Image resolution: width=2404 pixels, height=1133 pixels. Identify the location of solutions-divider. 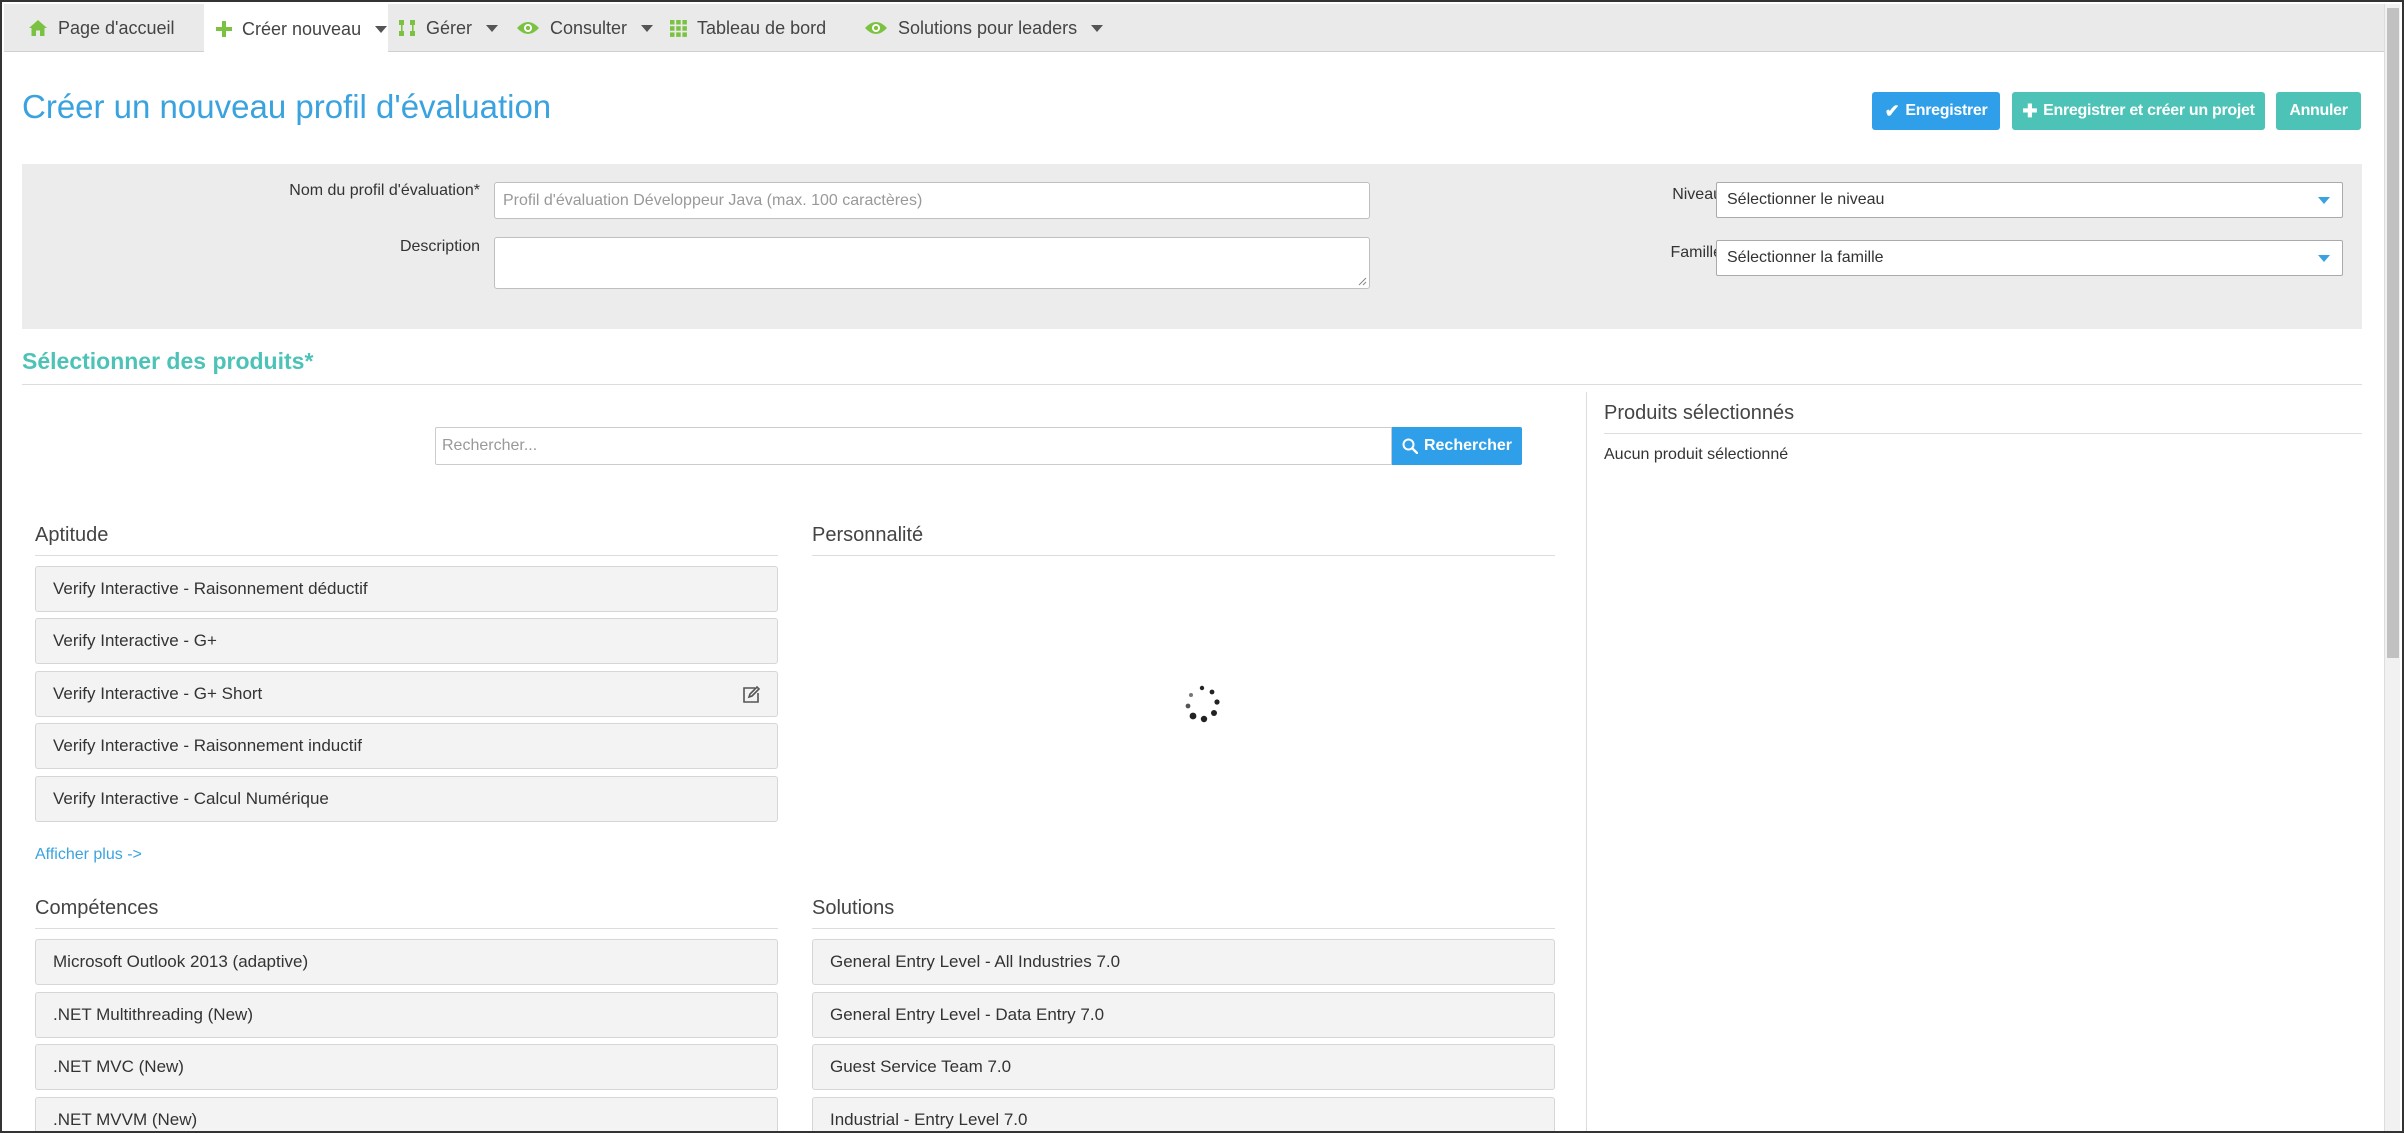
(1183, 928).